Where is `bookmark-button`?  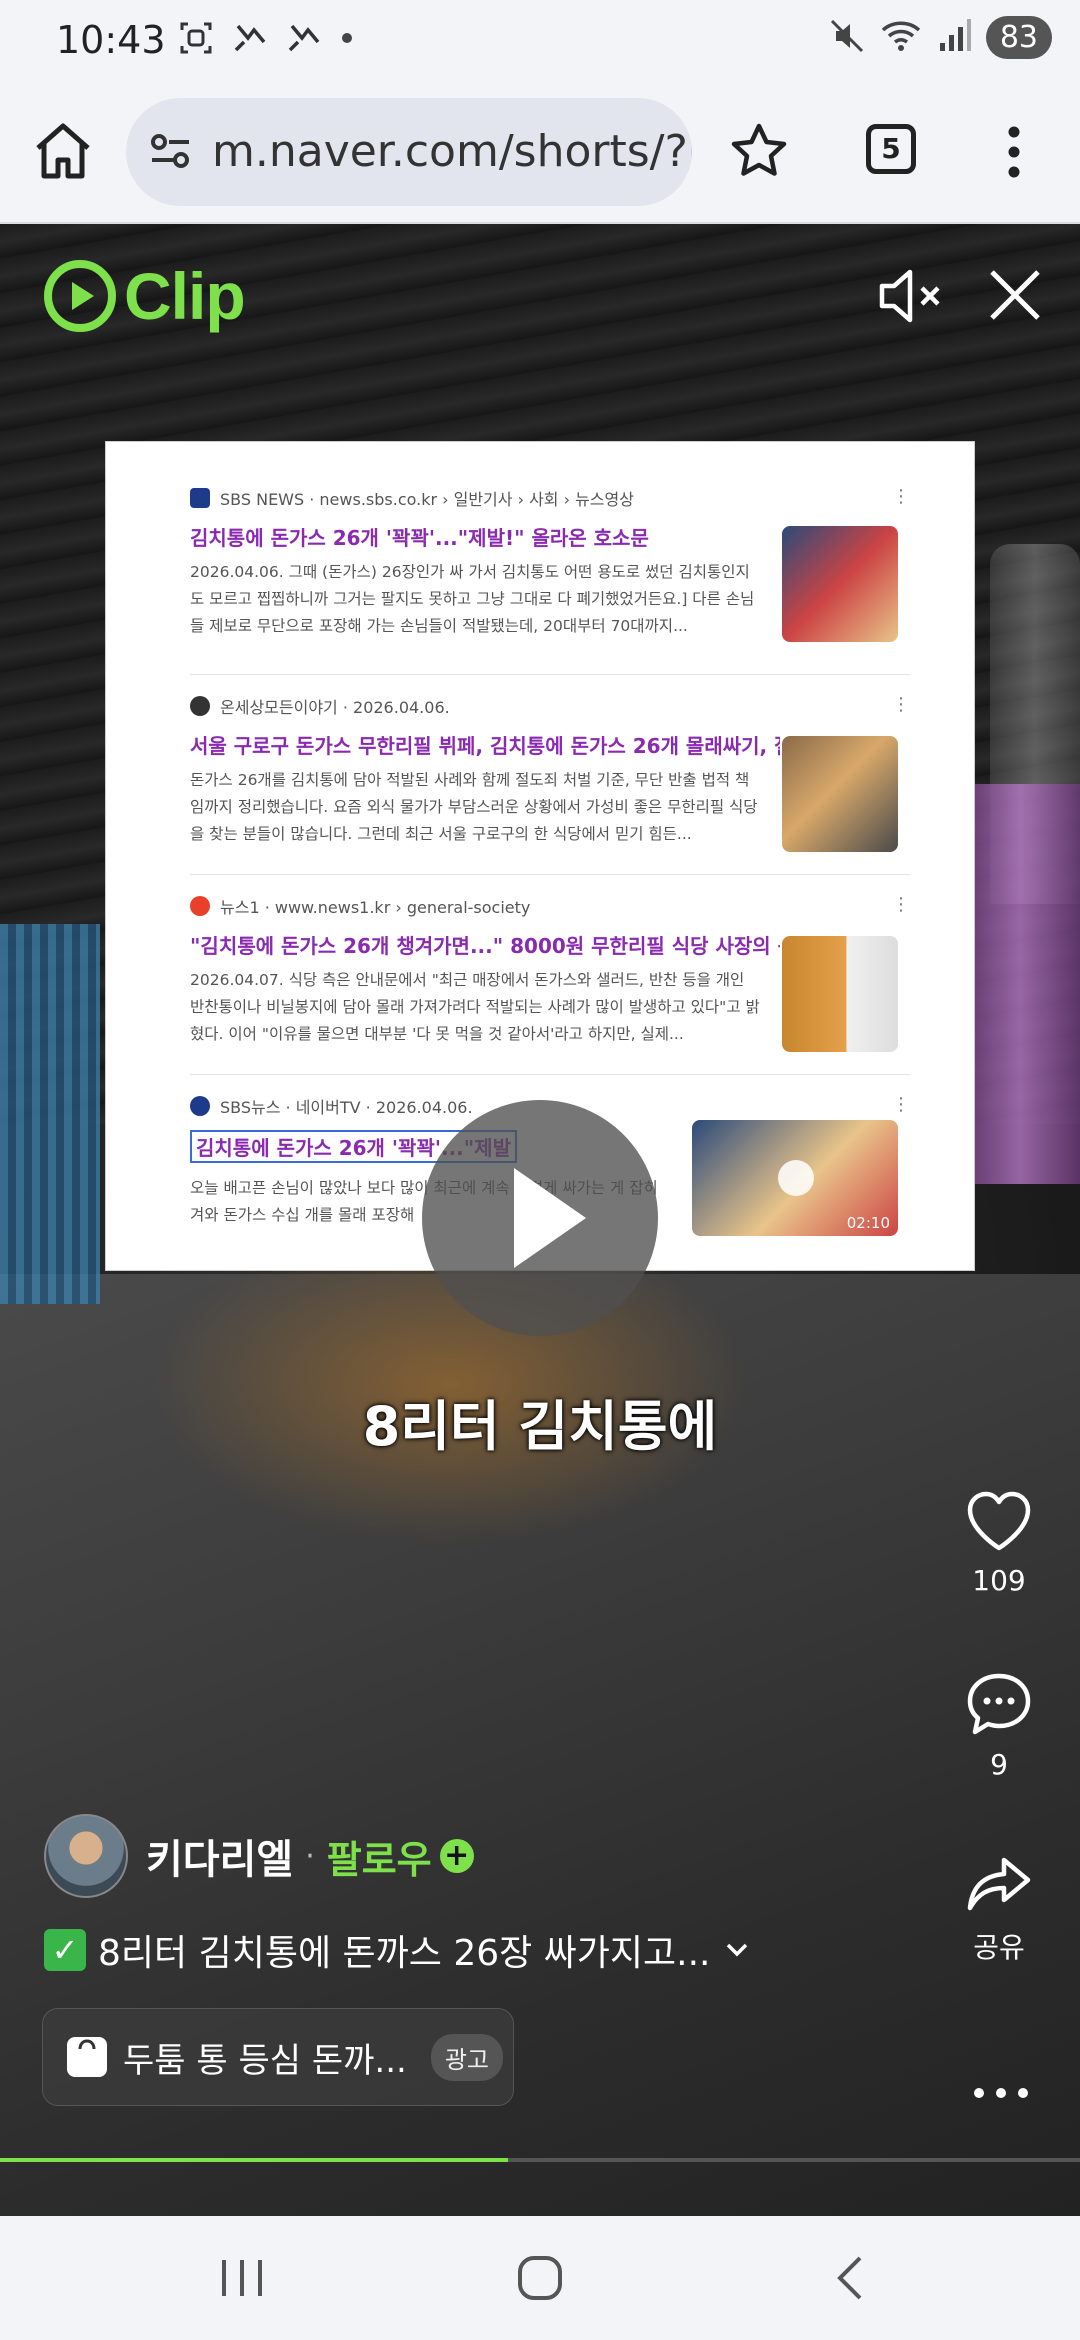
bookmark-button is located at coordinates (759, 151).